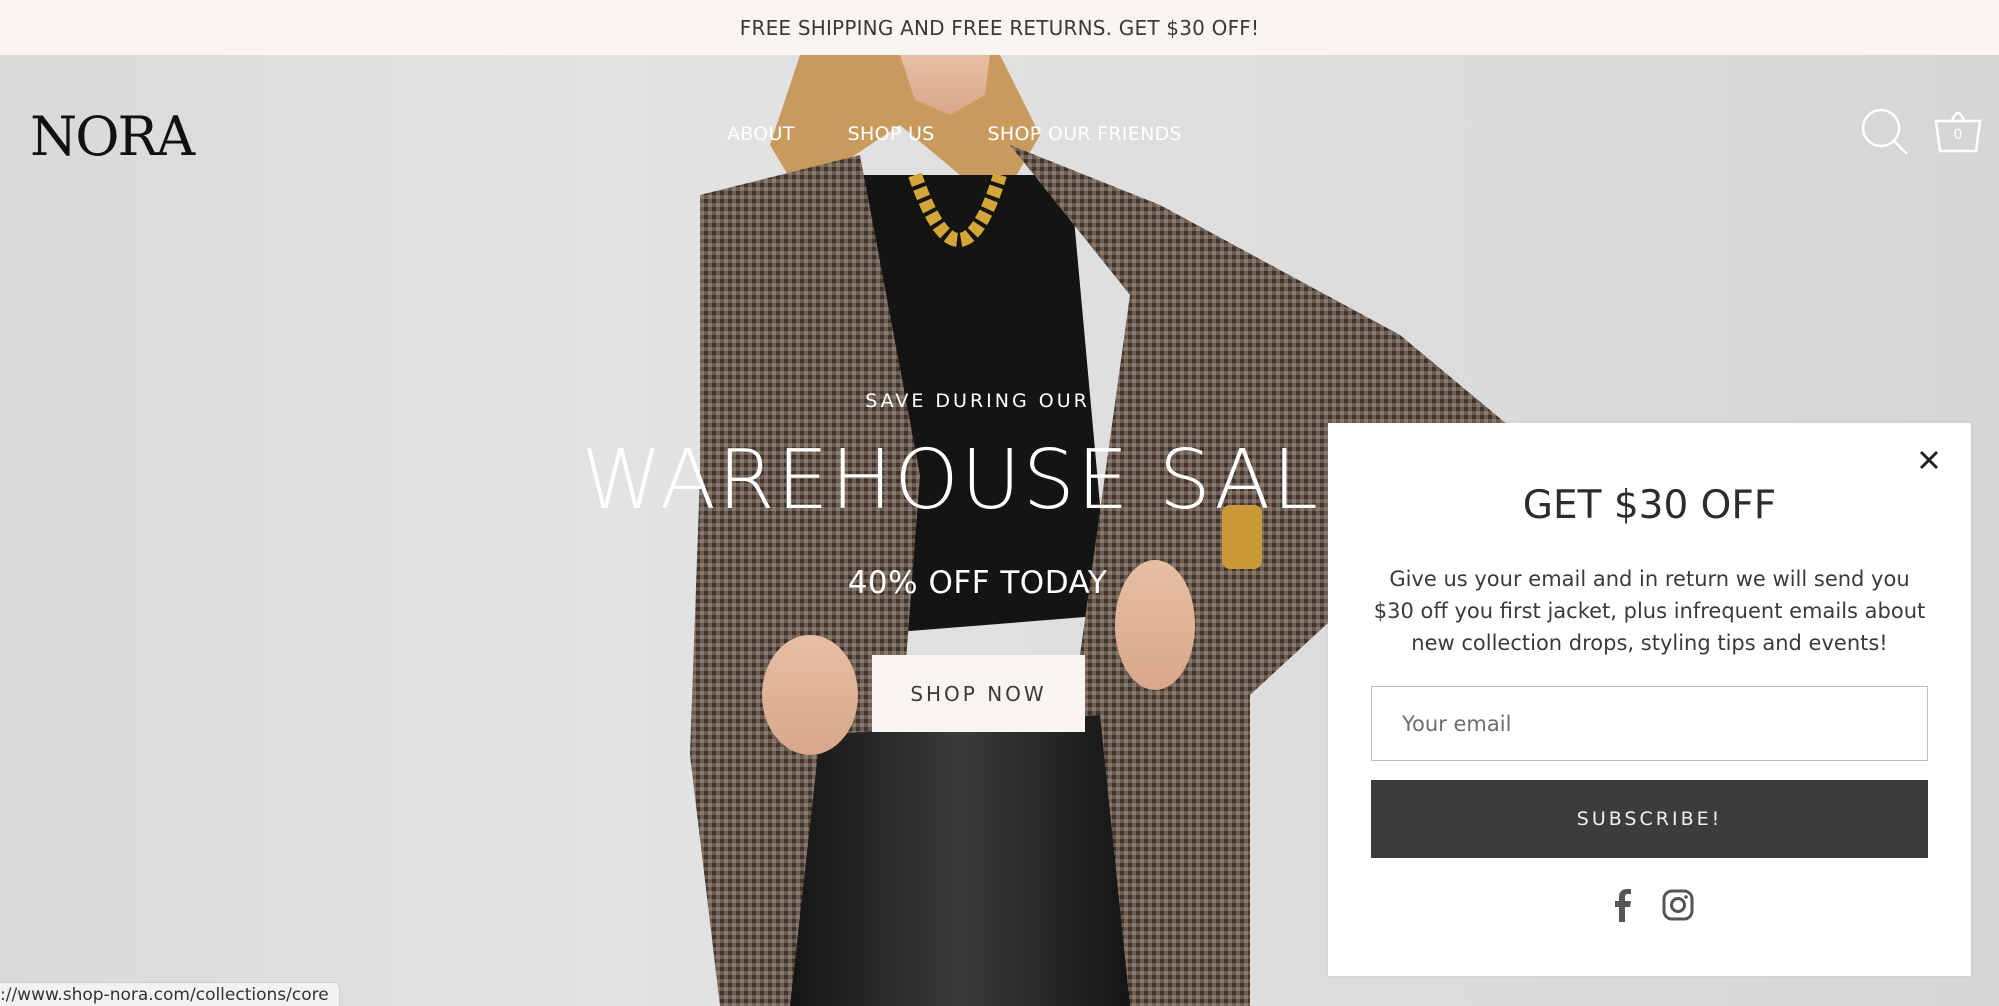 This screenshot has height=1006, width=1999. Describe the element at coordinates (1649, 819) in the screenshot. I see `subscribe-button: SUBSCRIBE!` at that location.